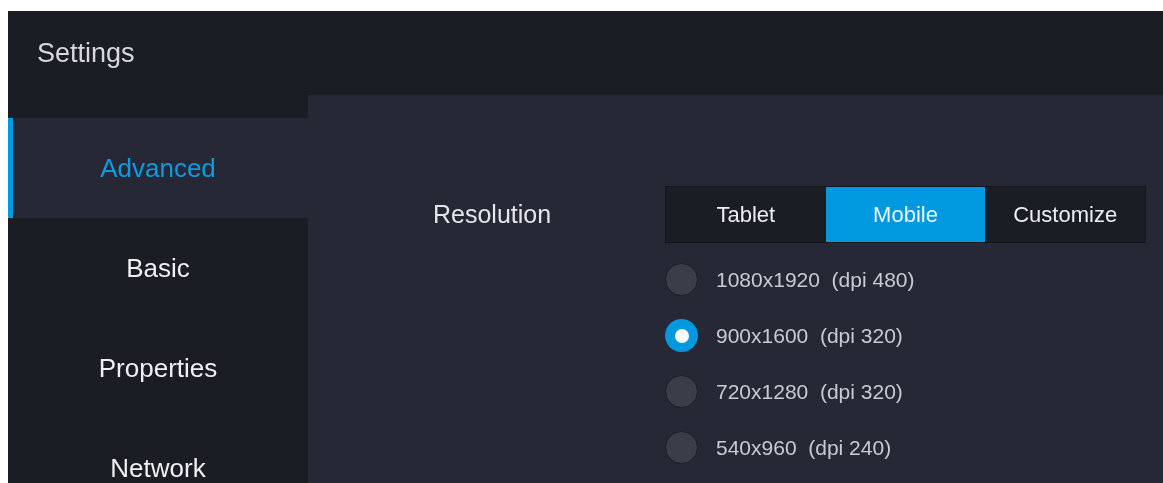 This screenshot has width=1163, height=483. Describe the element at coordinates (809, 391) in the screenshot. I see `resolution-option-label: 720x1280 (dpi 320)` at that location.